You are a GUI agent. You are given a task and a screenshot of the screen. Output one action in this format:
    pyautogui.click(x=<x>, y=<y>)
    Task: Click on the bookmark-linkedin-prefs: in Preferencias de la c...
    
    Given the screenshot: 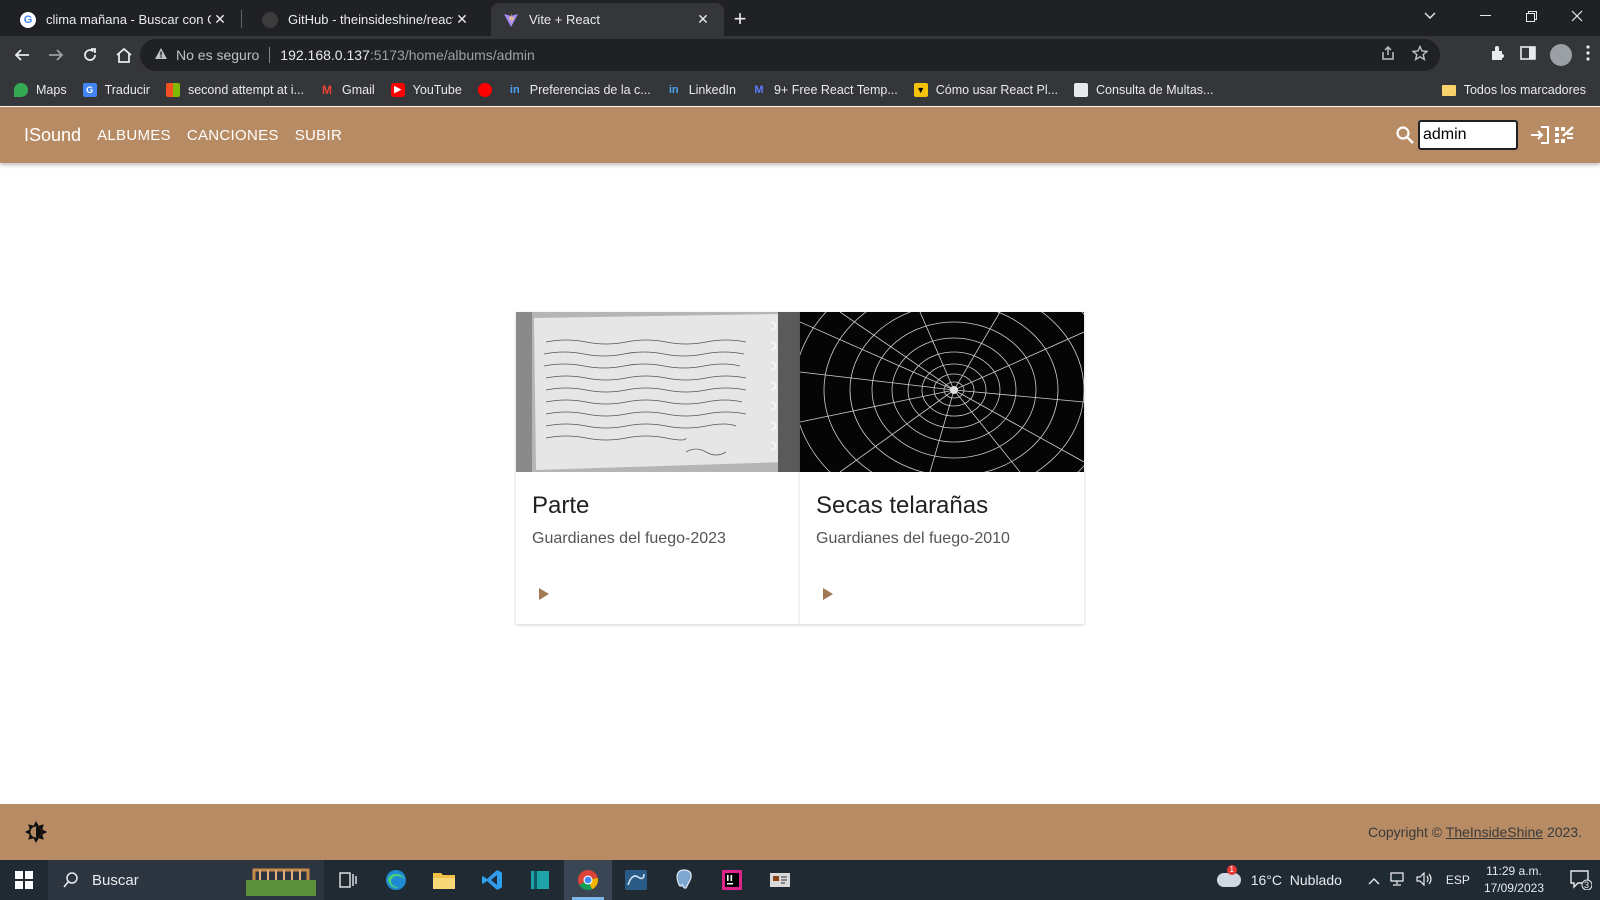 What is the action you would take?
    pyautogui.click(x=579, y=90)
    